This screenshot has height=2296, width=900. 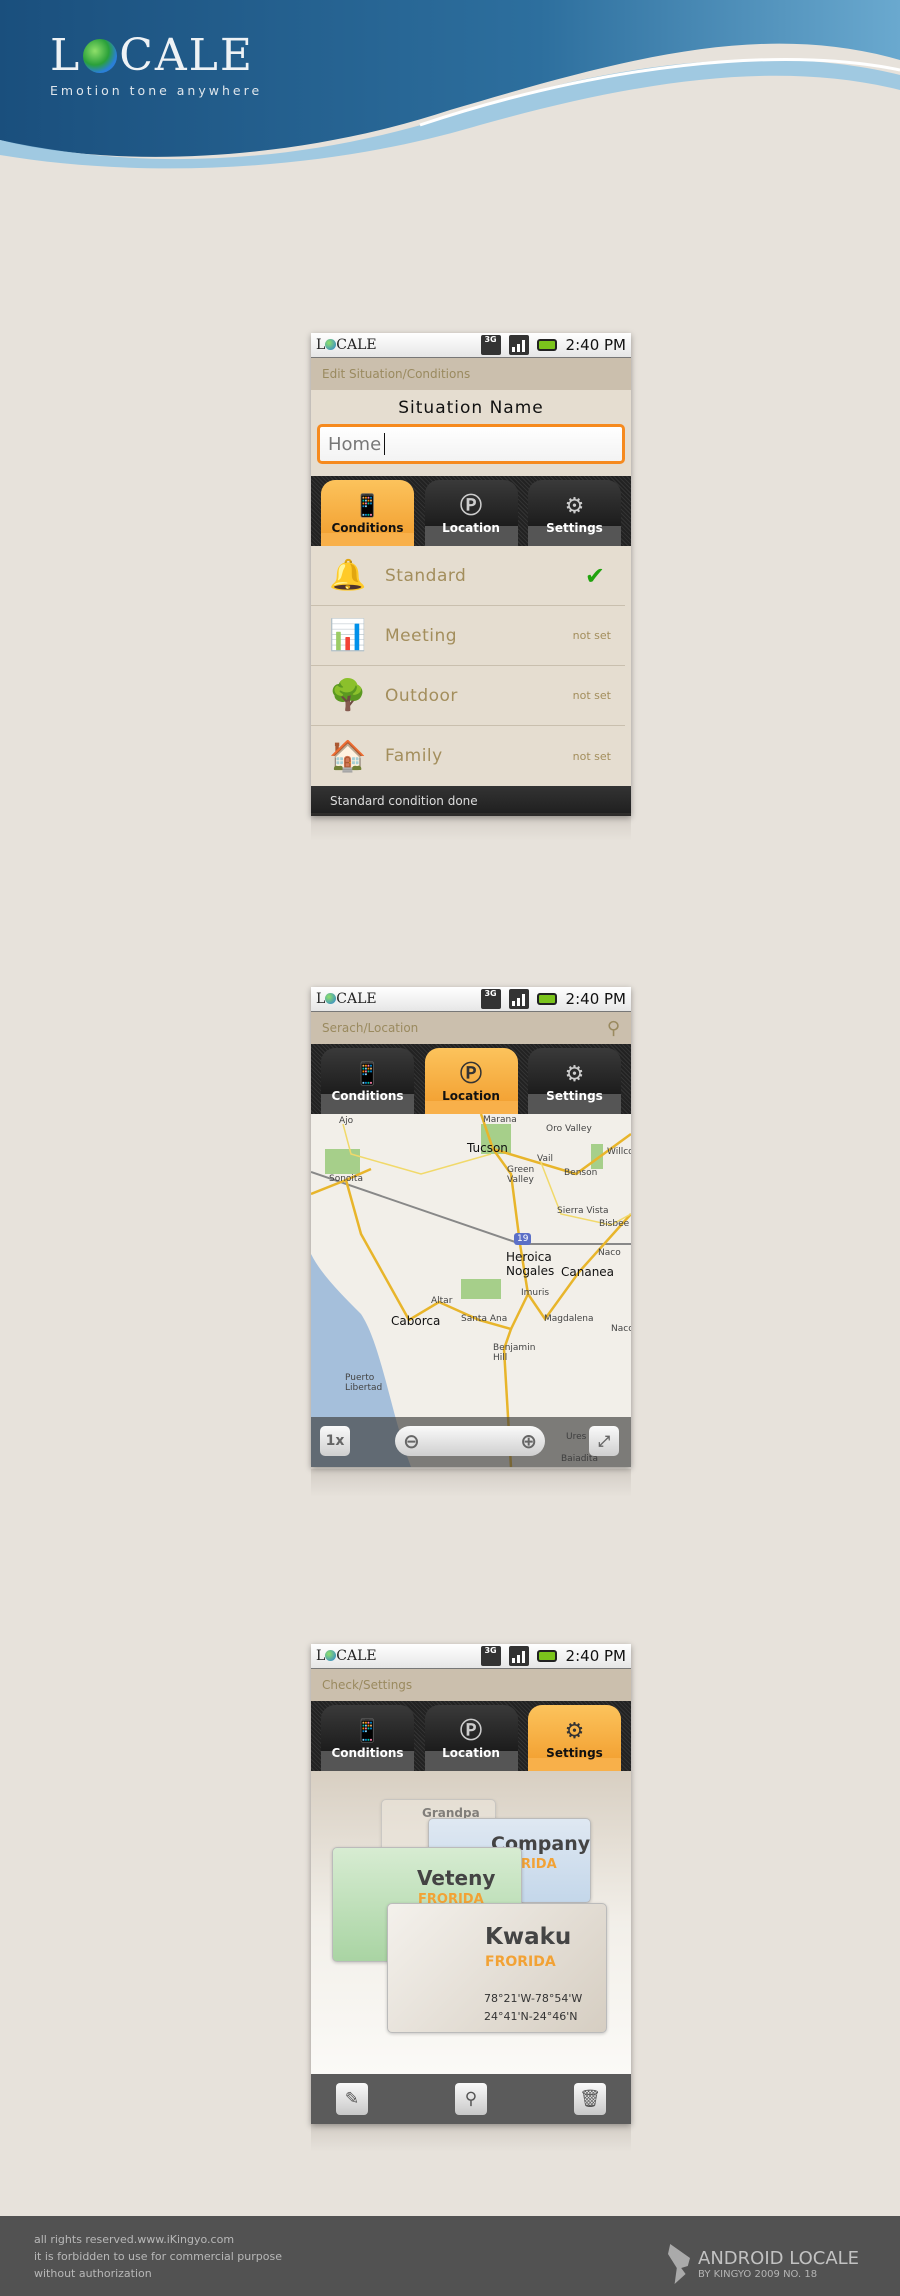 I want to click on map-label: Cananea, so click(x=588, y=1272).